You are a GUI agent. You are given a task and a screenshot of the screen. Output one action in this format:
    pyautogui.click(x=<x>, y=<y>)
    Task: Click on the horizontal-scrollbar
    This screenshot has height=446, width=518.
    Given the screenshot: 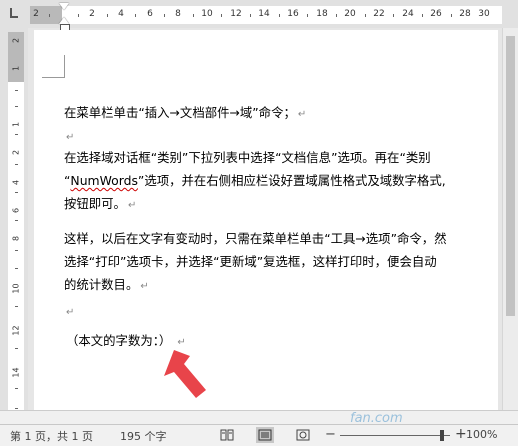 What is the action you would take?
    pyautogui.click(x=259, y=417)
    